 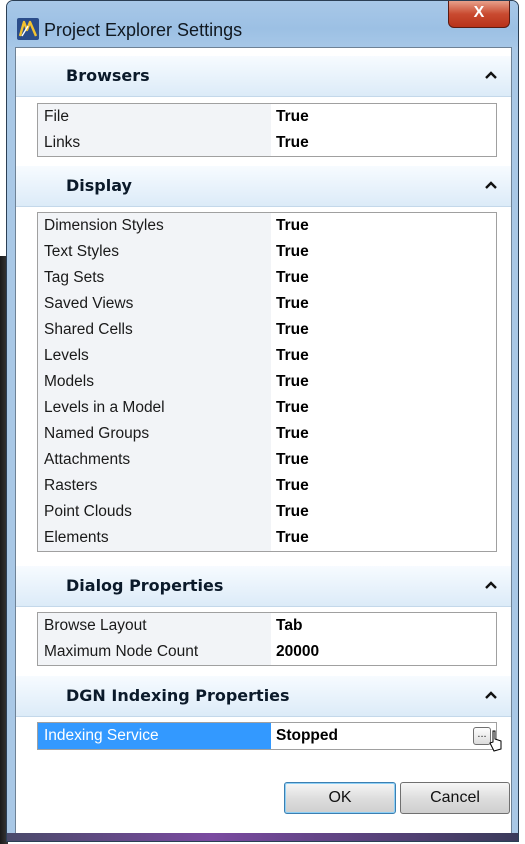 I want to click on ok-button: OK, so click(x=340, y=798).